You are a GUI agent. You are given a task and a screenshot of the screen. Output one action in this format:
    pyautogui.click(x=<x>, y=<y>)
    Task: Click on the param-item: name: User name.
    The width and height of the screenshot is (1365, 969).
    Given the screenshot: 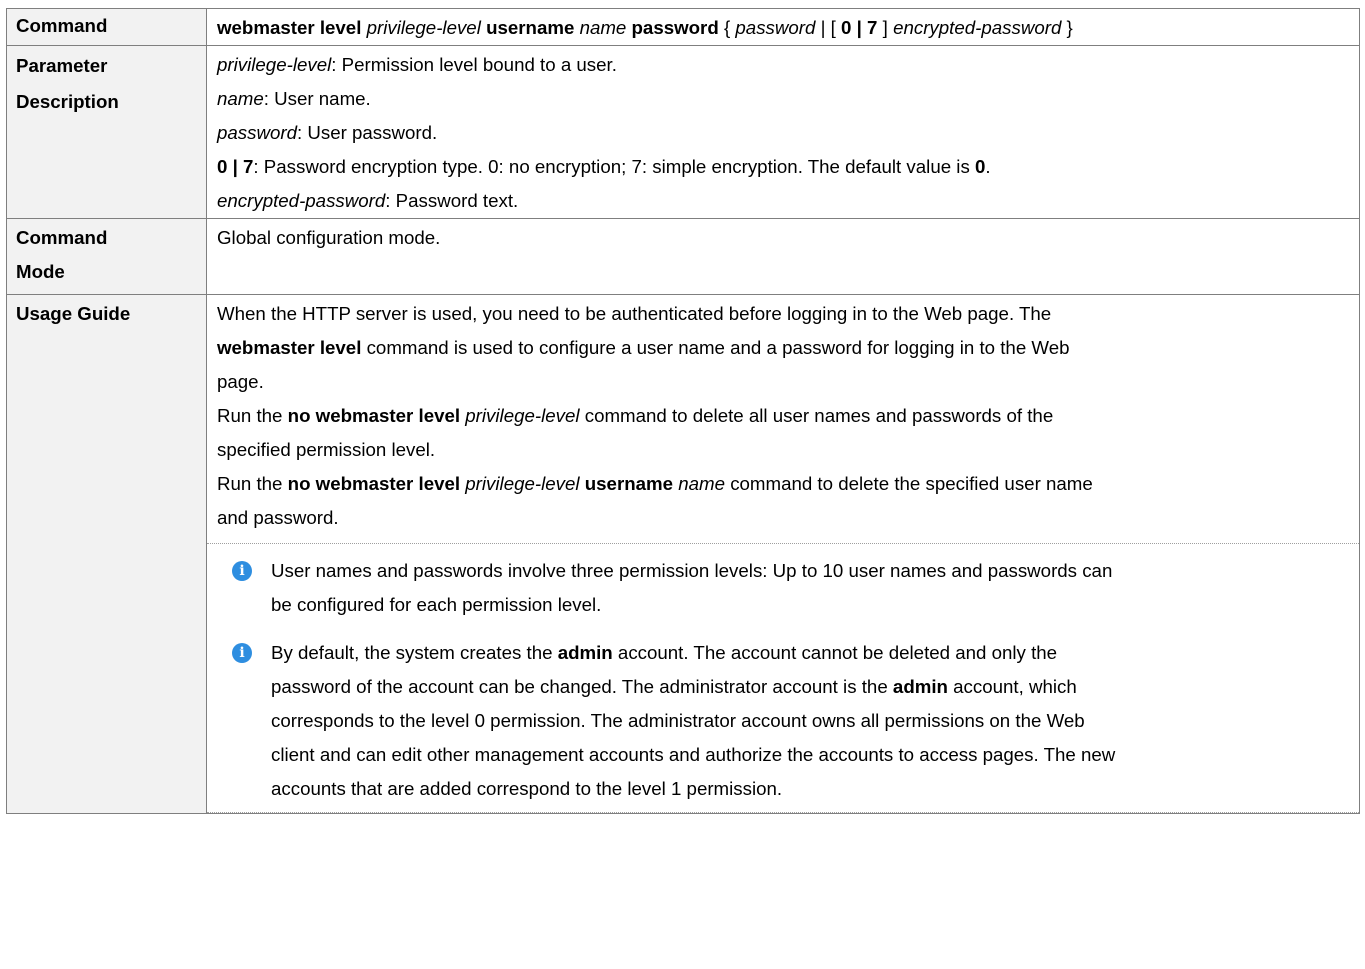 What is the action you would take?
    pyautogui.click(x=294, y=98)
    